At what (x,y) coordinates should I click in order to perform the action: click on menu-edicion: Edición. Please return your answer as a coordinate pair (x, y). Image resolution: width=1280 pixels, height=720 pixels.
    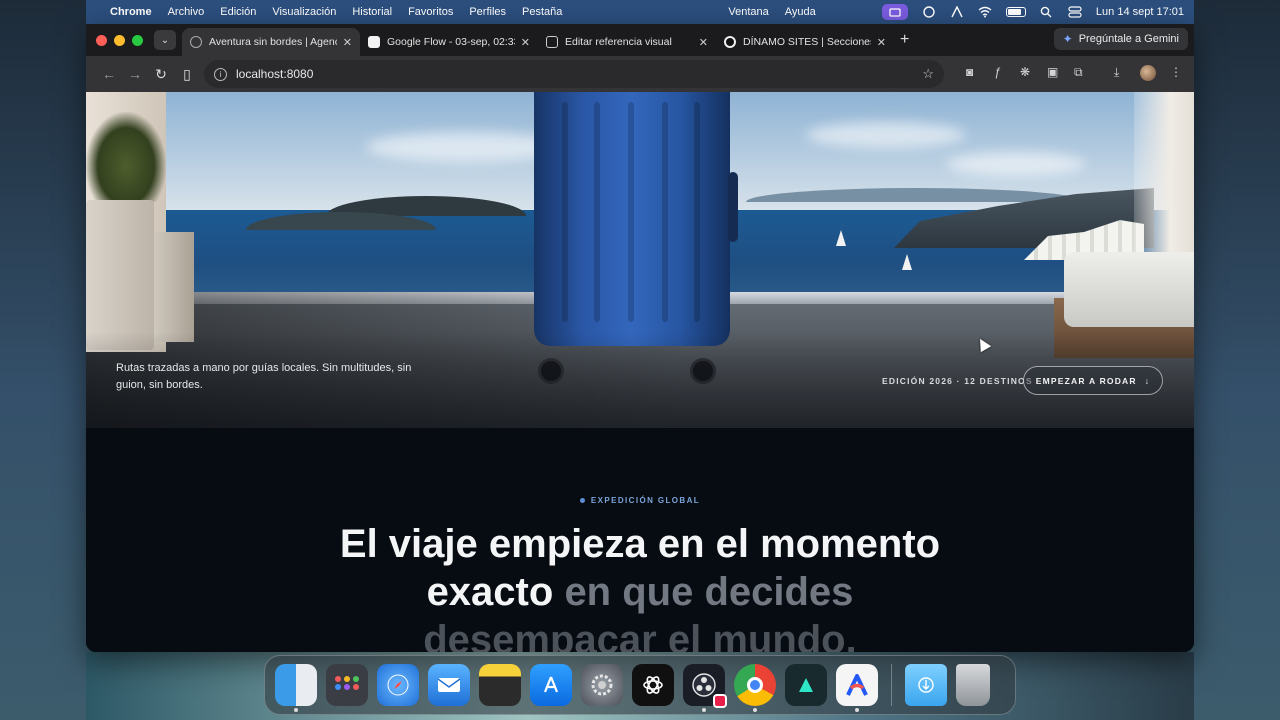
    Looking at the image, I should click on (238, 12).